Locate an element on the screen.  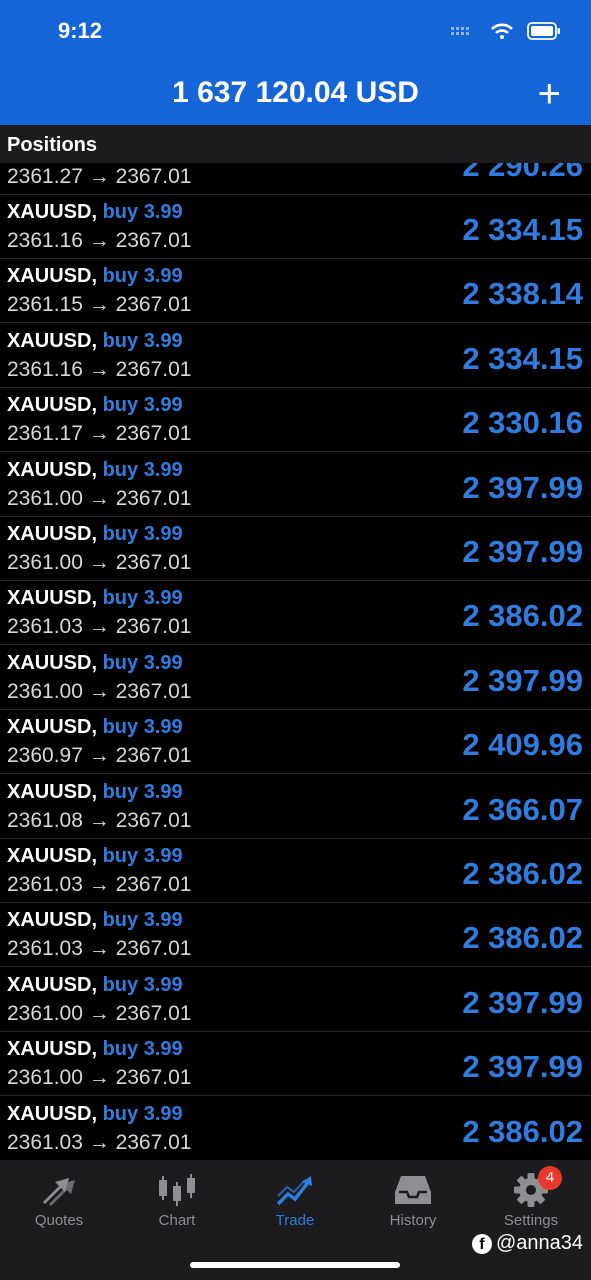
position-row-partial: 2361.27 → 2367.01 2 290.26 is located at coordinates (295, 179).